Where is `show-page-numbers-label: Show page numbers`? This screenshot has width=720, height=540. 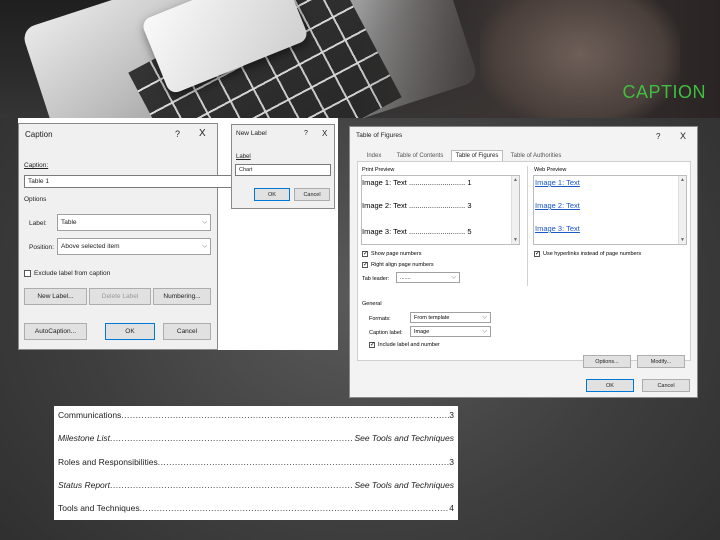 show-page-numbers-label: Show page numbers is located at coordinates (396, 254).